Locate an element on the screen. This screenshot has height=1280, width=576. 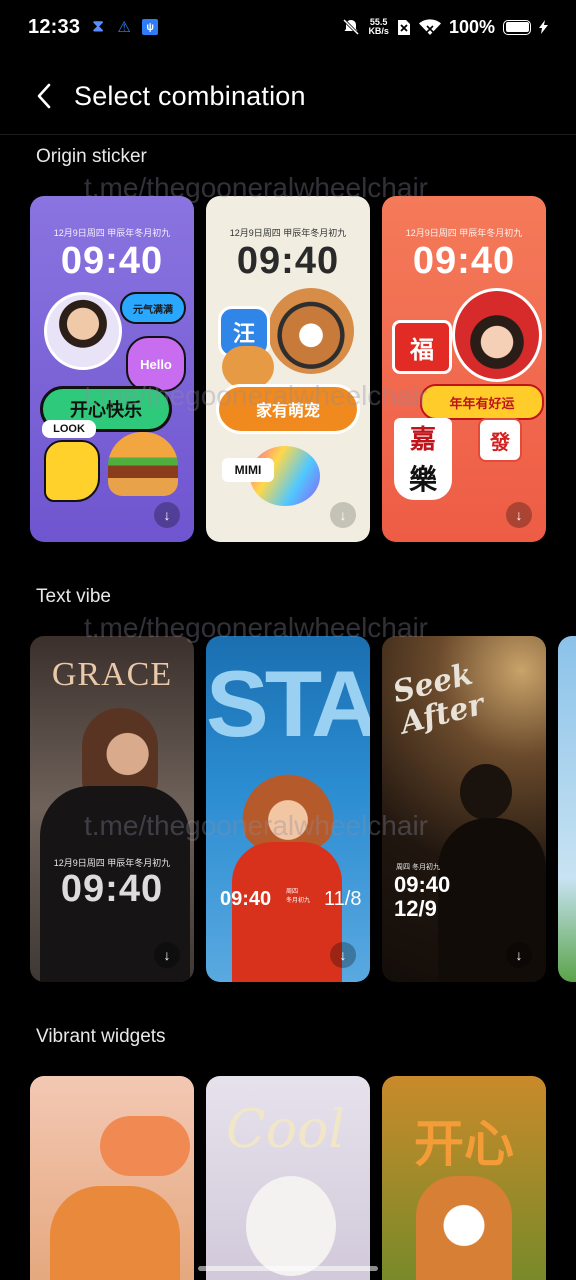
vibrant-widgets-card-3: 开心 is located at coordinates (464, 1178).